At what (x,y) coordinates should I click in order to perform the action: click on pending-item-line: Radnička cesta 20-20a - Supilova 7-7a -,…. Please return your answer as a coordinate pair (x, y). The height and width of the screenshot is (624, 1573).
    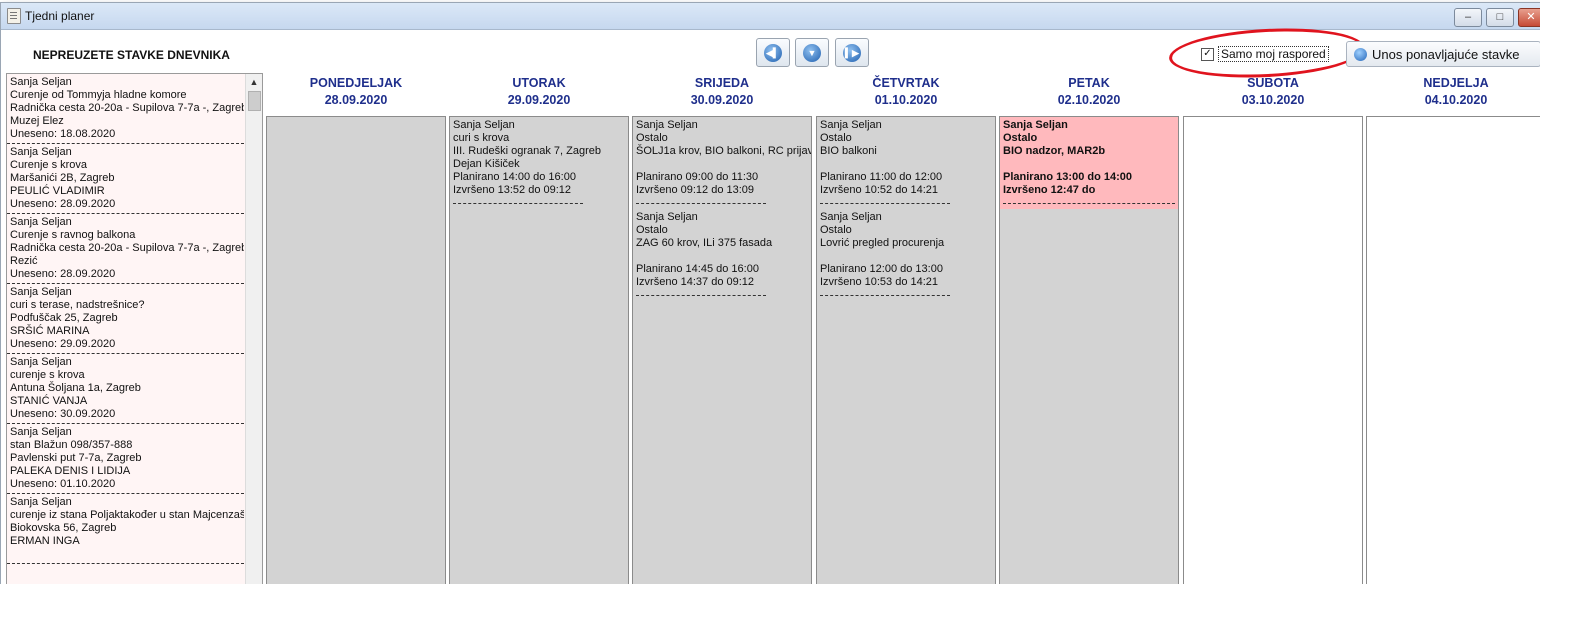
    Looking at the image, I should click on (127, 248).